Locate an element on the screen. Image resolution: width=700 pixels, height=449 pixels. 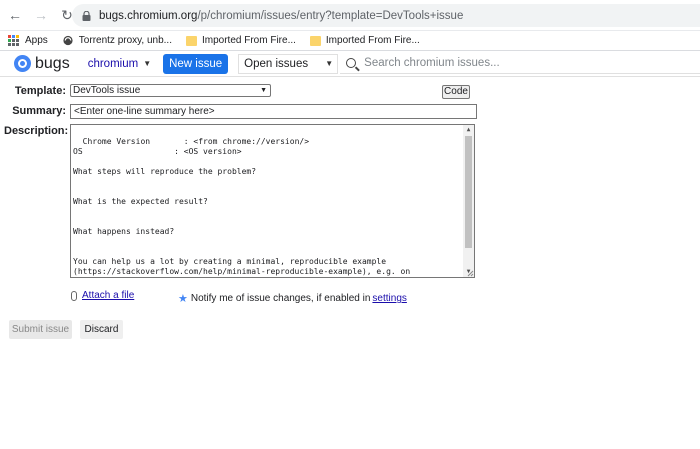
resize-handle-icon is located at coordinates (470, 273).